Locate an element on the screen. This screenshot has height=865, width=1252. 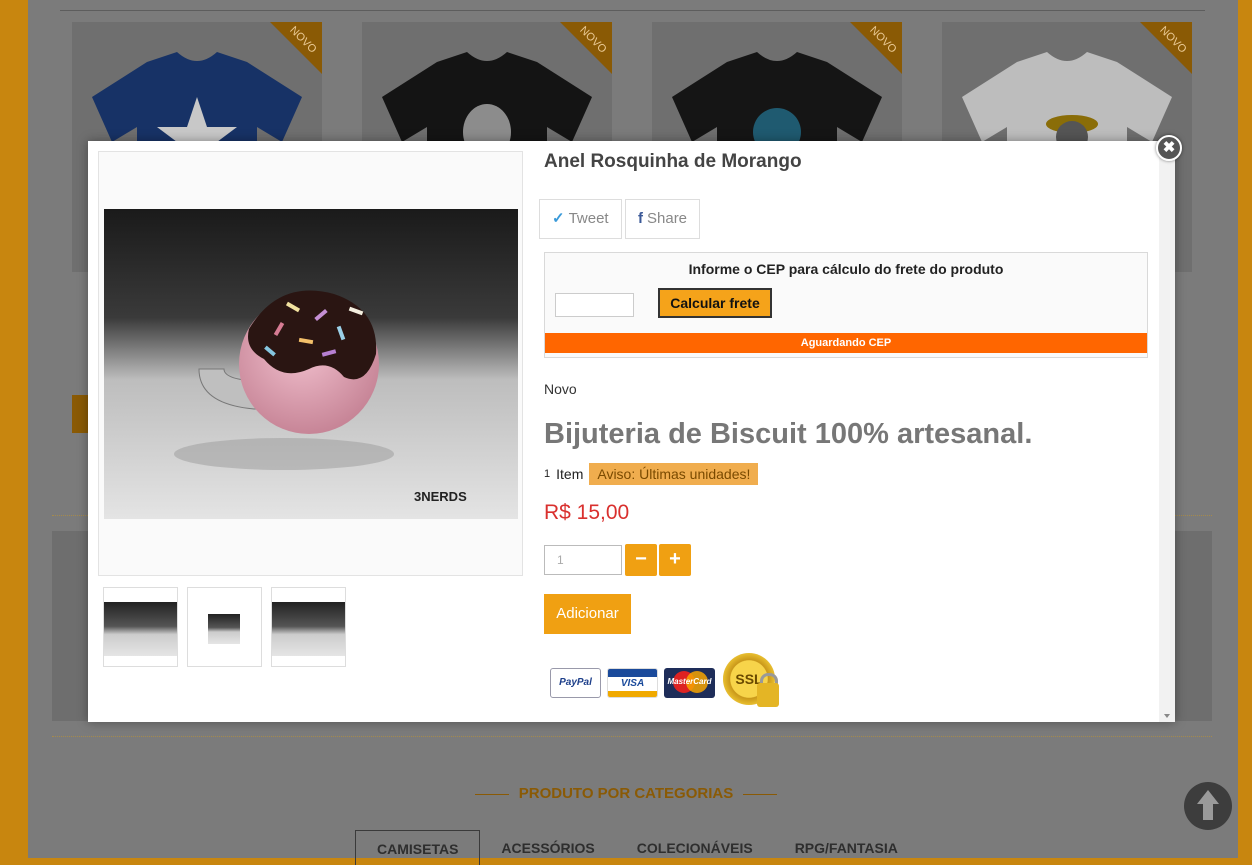
close-modal-button: ✖ is located at coordinates (1169, 148).